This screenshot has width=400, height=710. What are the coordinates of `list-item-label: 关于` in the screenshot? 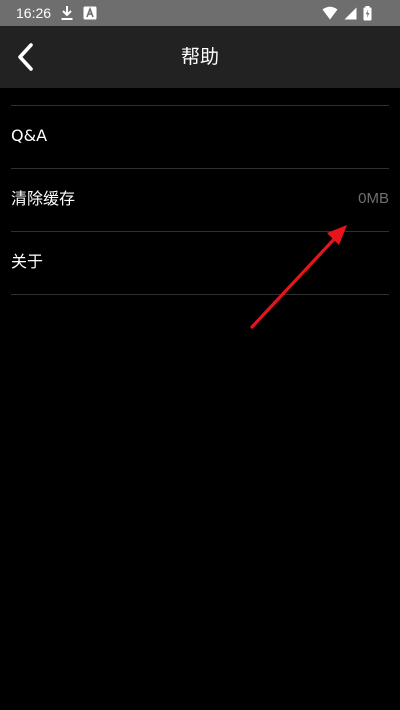 It's located at (27, 261).